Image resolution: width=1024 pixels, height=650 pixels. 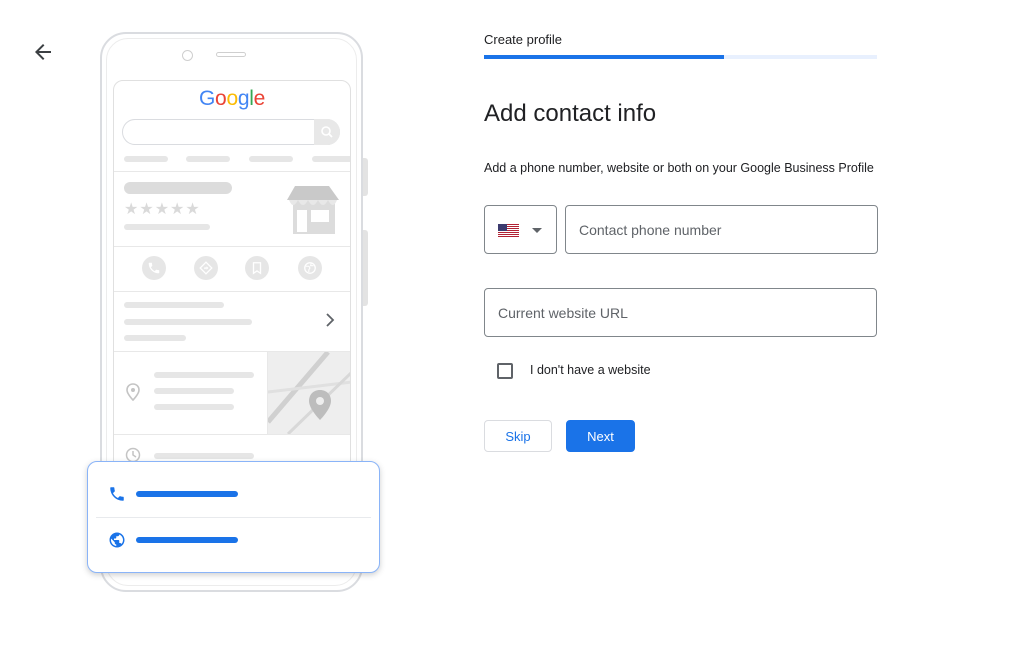 I want to click on storefront-icon, so click(x=313, y=210).